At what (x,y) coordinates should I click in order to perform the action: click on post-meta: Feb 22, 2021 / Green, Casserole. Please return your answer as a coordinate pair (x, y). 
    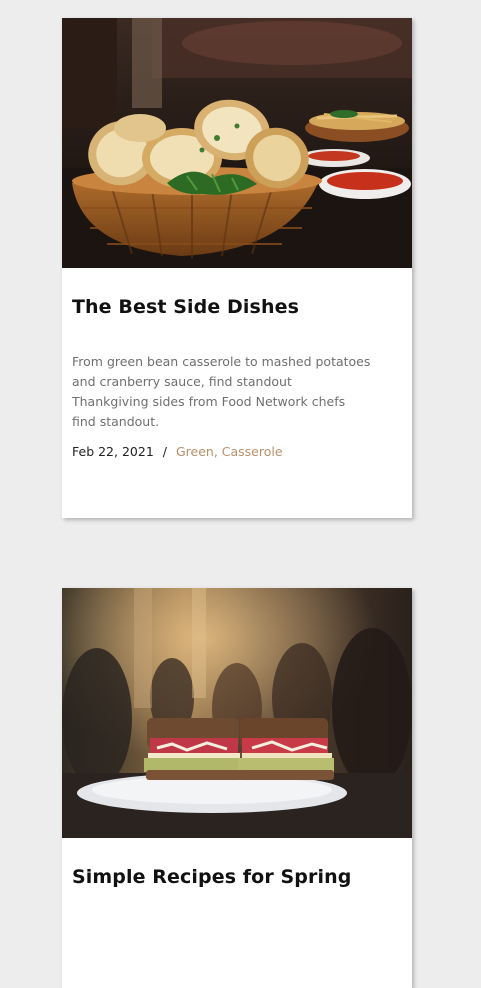
    Looking at the image, I should click on (177, 451).